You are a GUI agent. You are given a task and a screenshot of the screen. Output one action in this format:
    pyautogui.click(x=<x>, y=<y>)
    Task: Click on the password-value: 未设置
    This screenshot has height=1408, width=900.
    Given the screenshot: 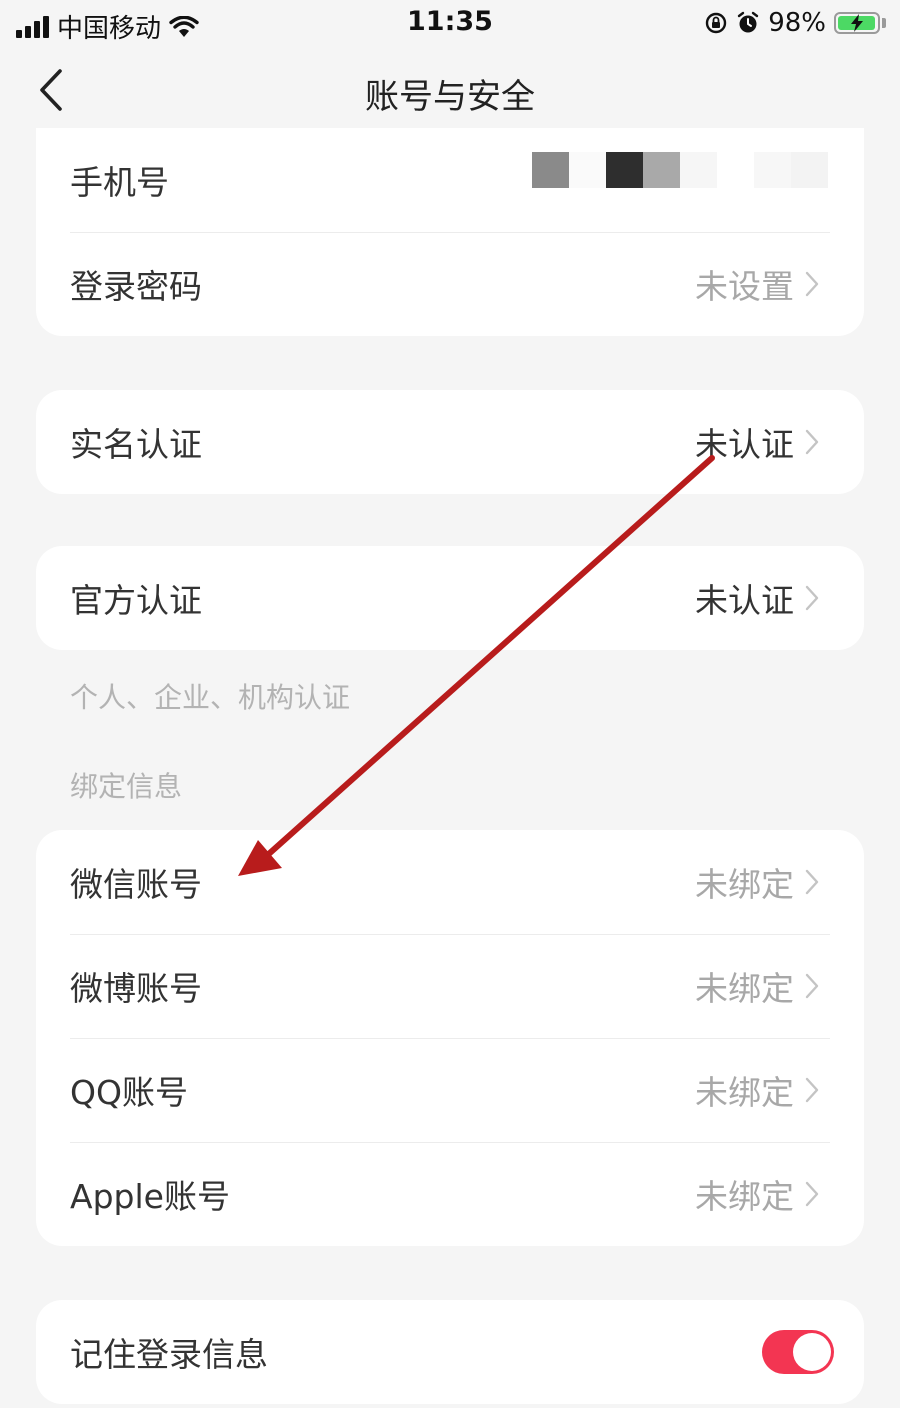 What is the action you would take?
    pyautogui.click(x=744, y=286)
    